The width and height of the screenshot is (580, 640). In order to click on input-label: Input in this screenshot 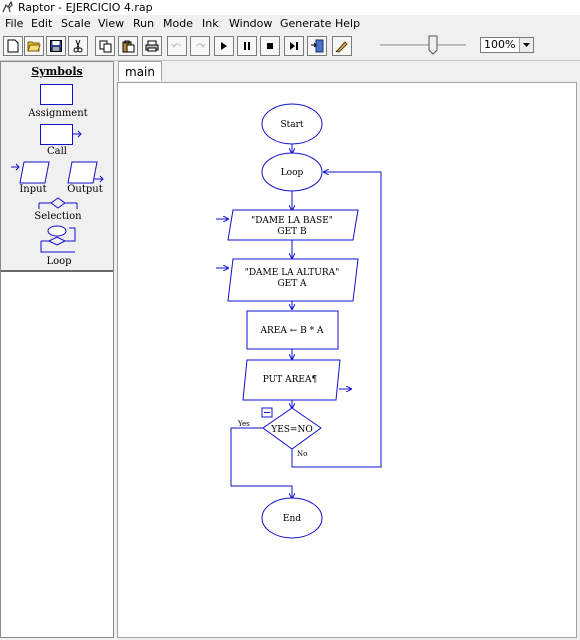, I will do `click(33, 189)`.